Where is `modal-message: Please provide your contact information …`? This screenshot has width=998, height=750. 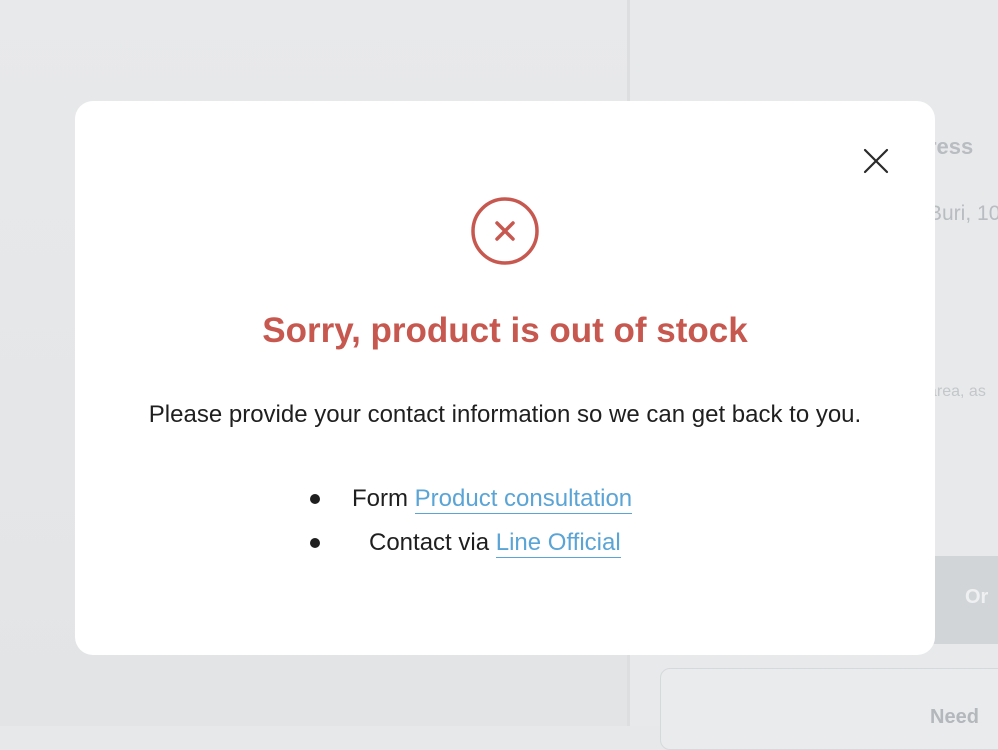
modal-message: Please provide your contact information … is located at coordinates (505, 414).